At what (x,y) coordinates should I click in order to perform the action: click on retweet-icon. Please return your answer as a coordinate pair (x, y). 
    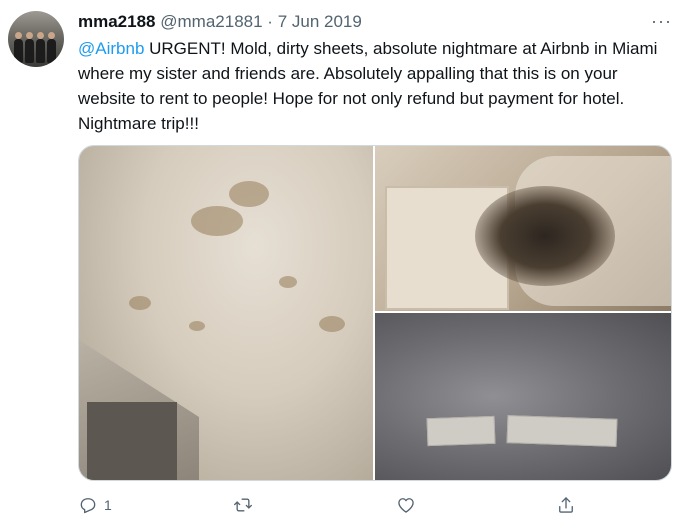
    Looking at the image, I should click on (243, 505).